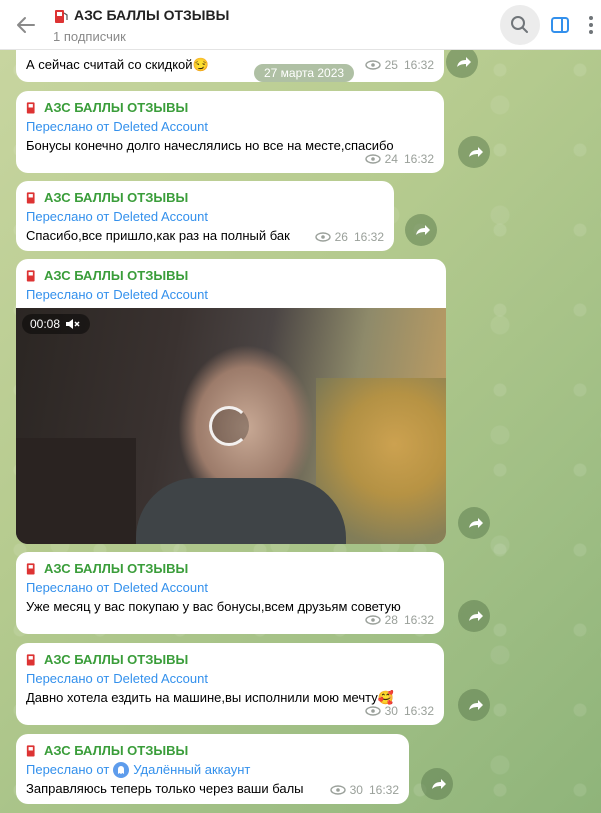 Image resolution: width=601 pixels, height=813 pixels. Describe the element at coordinates (304, 73) in the screenshot. I see `date-divider: 27 марта 2023` at that location.